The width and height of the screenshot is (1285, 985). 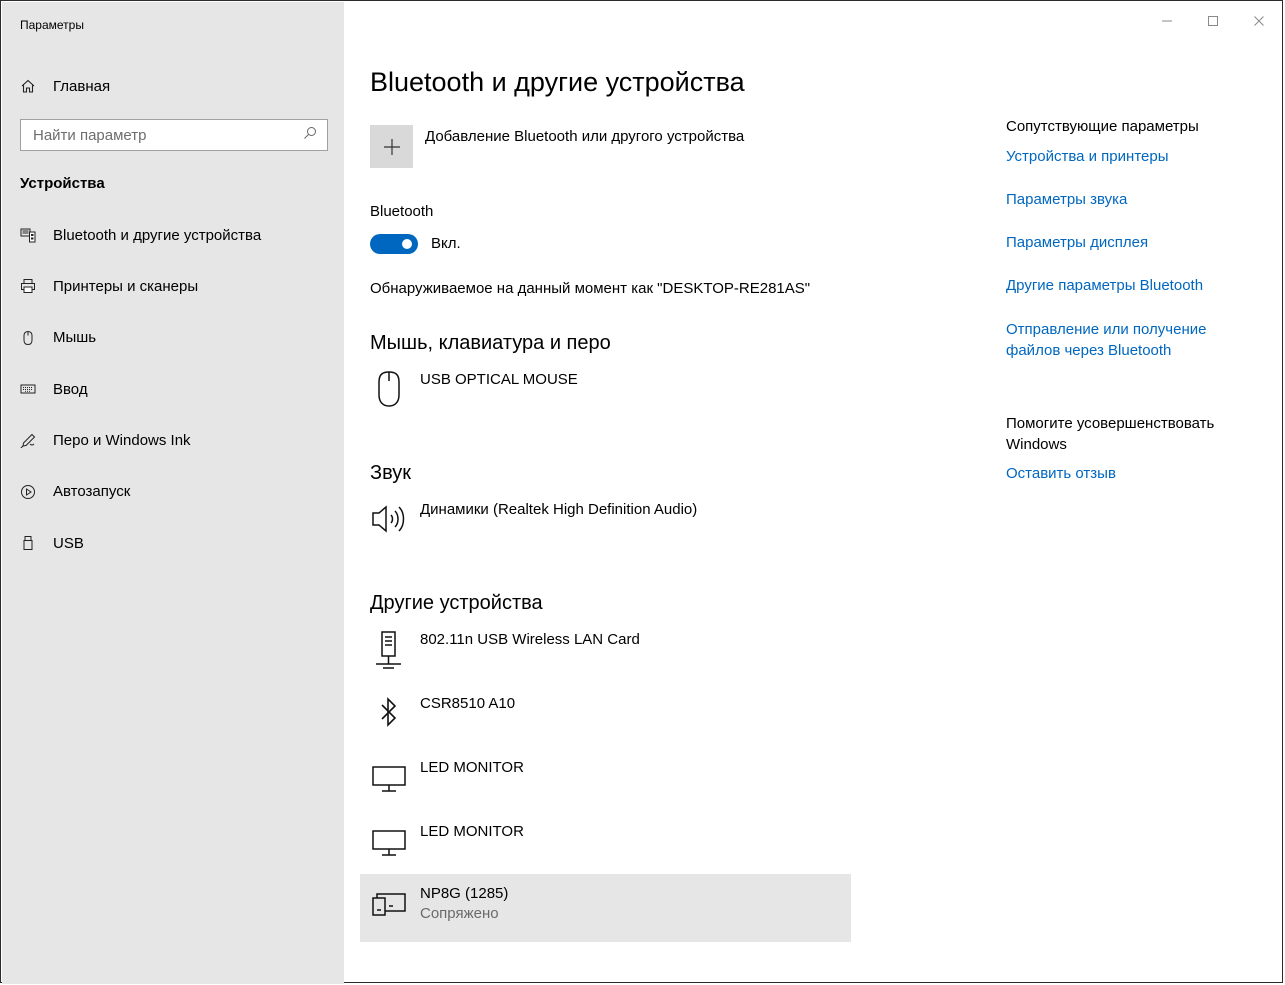 What do you see at coordinates (140, 543) in the screenshot?
I see `sidebar-item-usb: USB` at bounding box center [140, 543].